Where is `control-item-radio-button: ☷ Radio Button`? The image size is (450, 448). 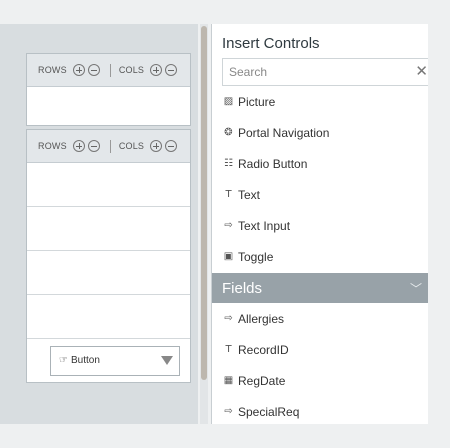 control-item-radio-button: ☷ Radio Button is located at coordinates (320, 163).